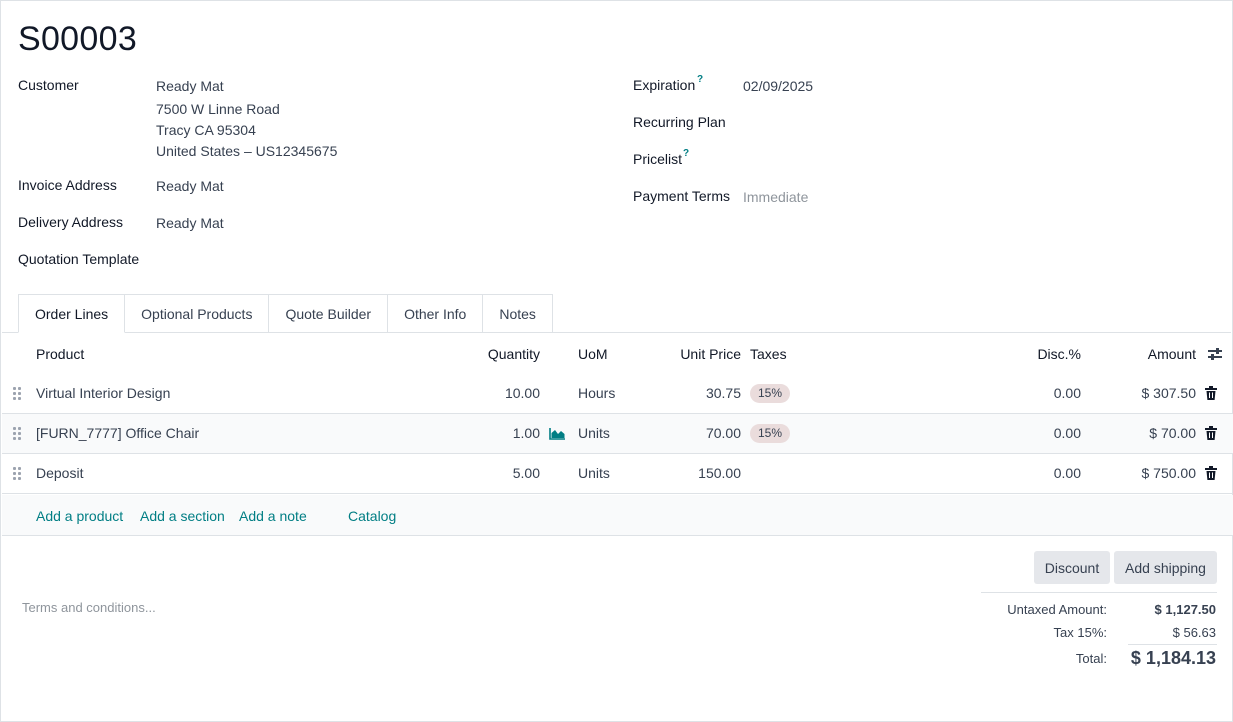 The width and height of the screenshot is (1233, 722). What do you see at coordinates (1169, 473) in the screenshot?
I see `line-amount: $ 750.00` at bounding box center [1169, 473].